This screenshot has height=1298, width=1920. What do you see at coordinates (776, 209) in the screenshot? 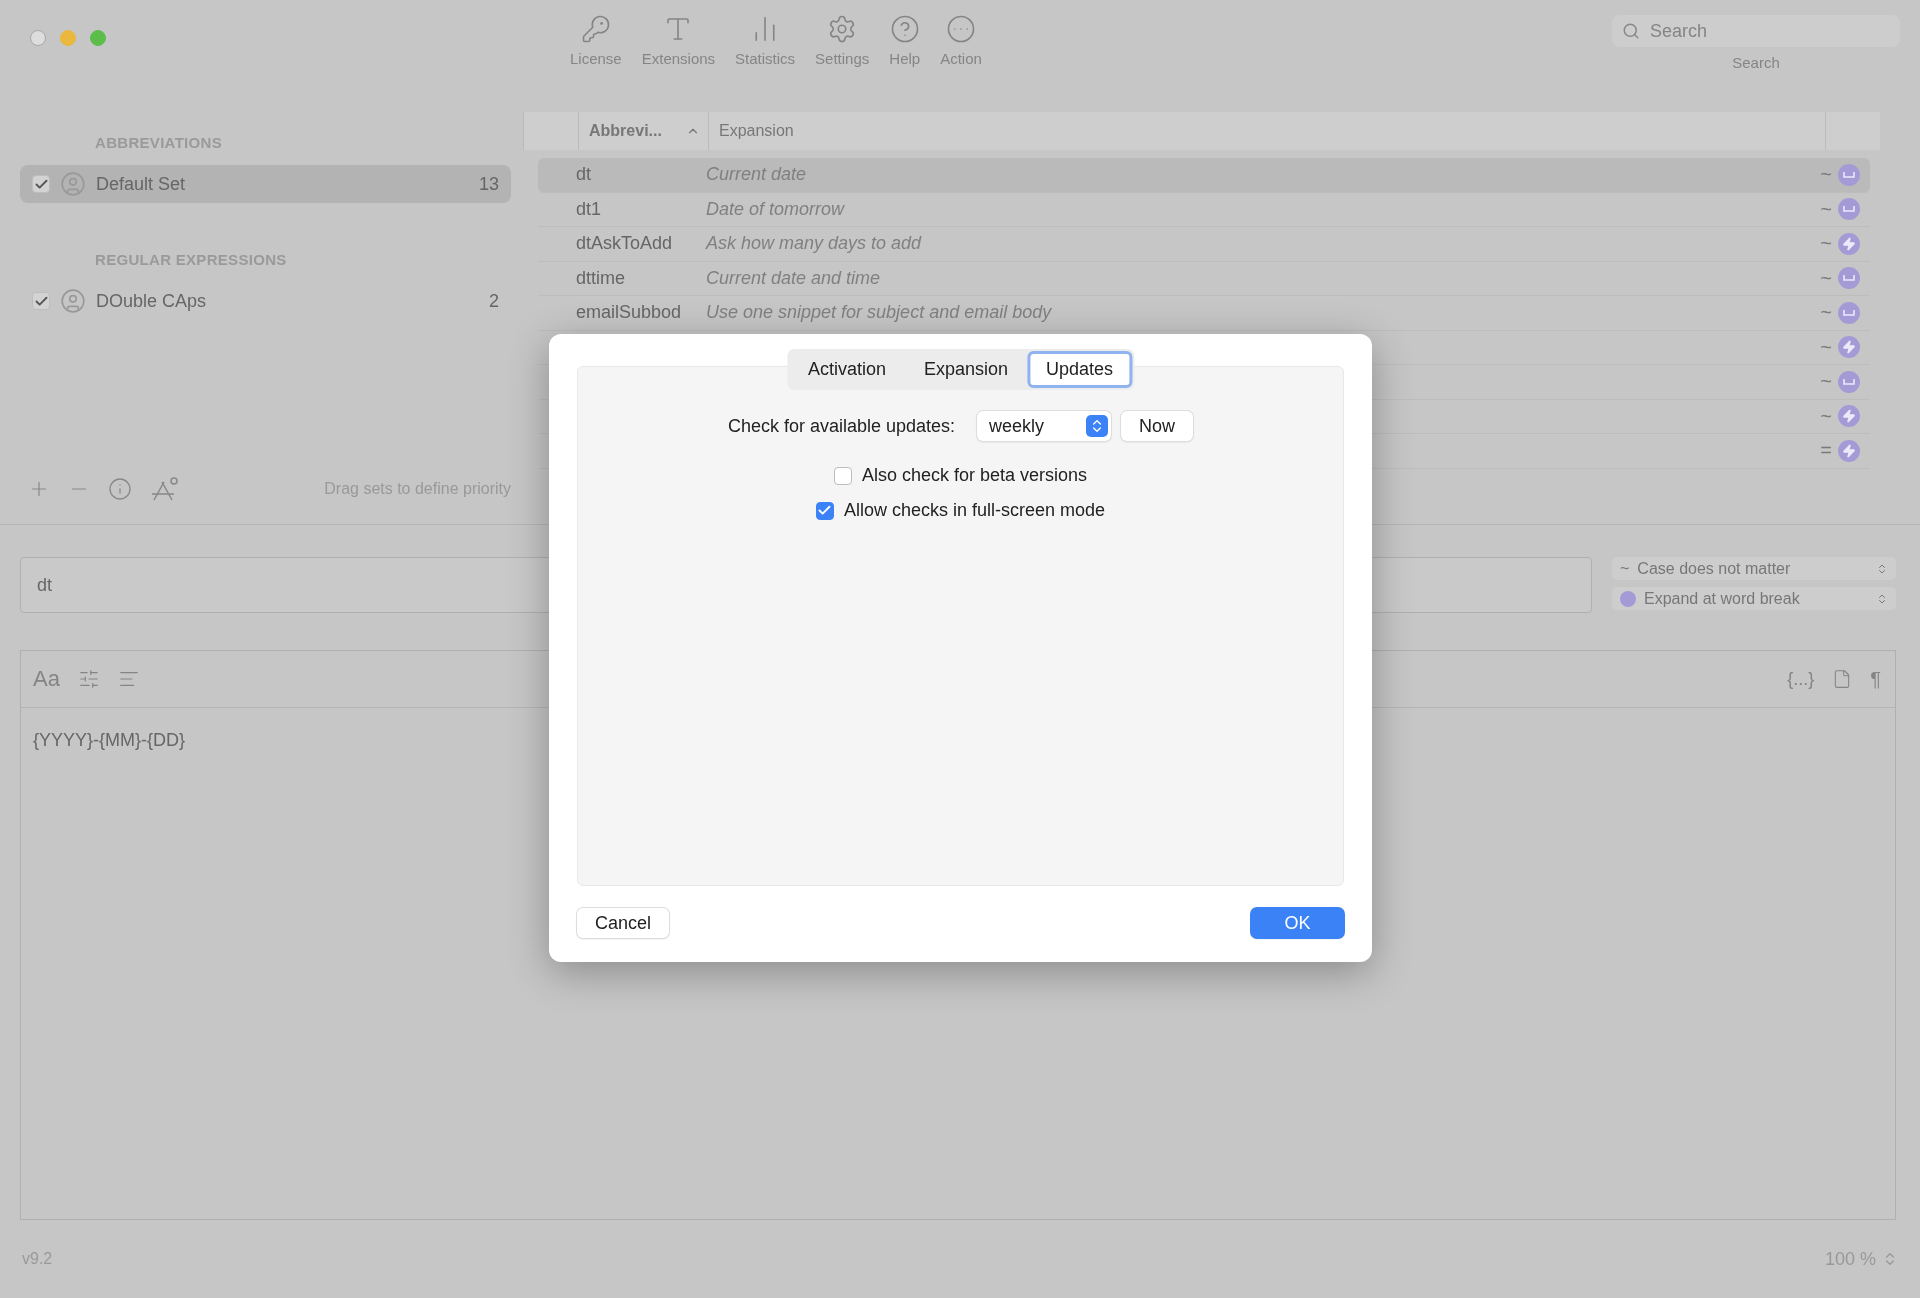
I see `table-cell-text: Date of tomorrow` at bounding box center [776, 209].